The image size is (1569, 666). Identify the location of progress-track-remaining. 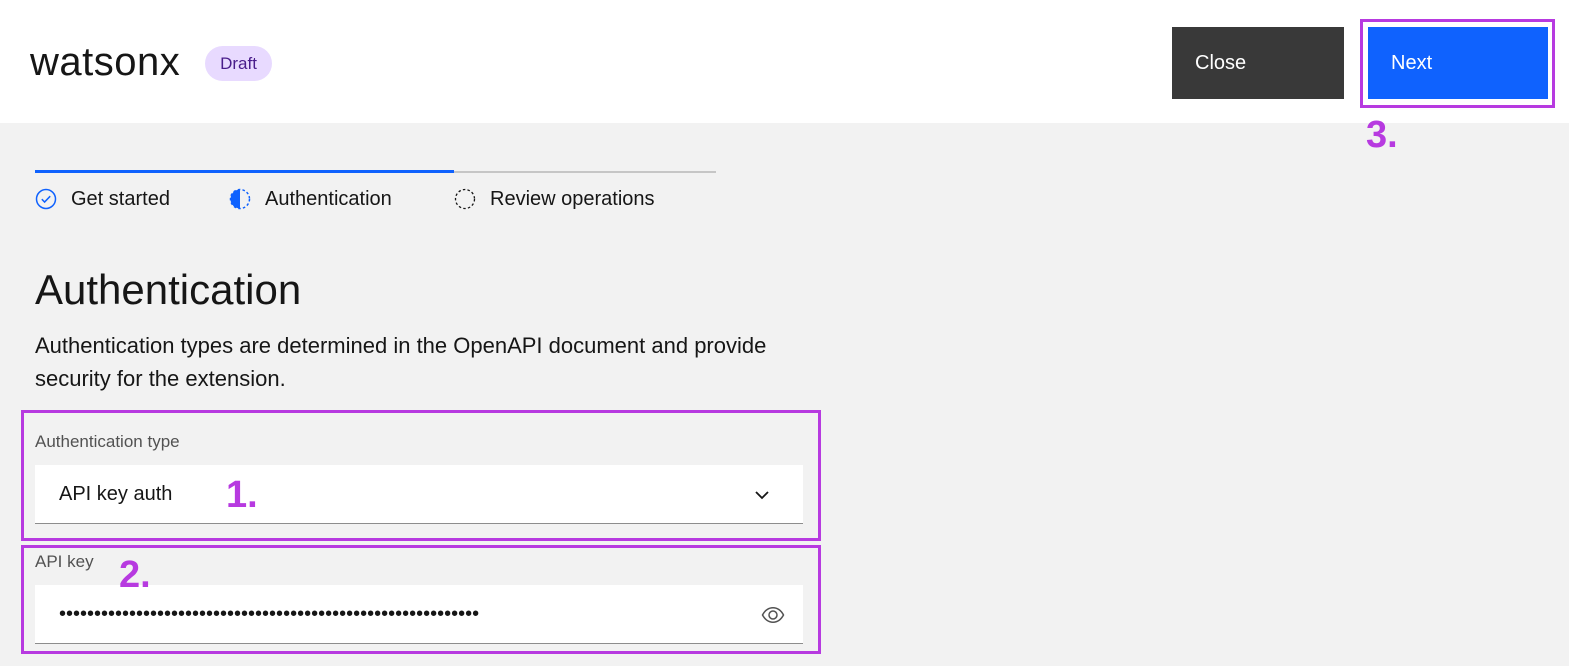
(585, 172).